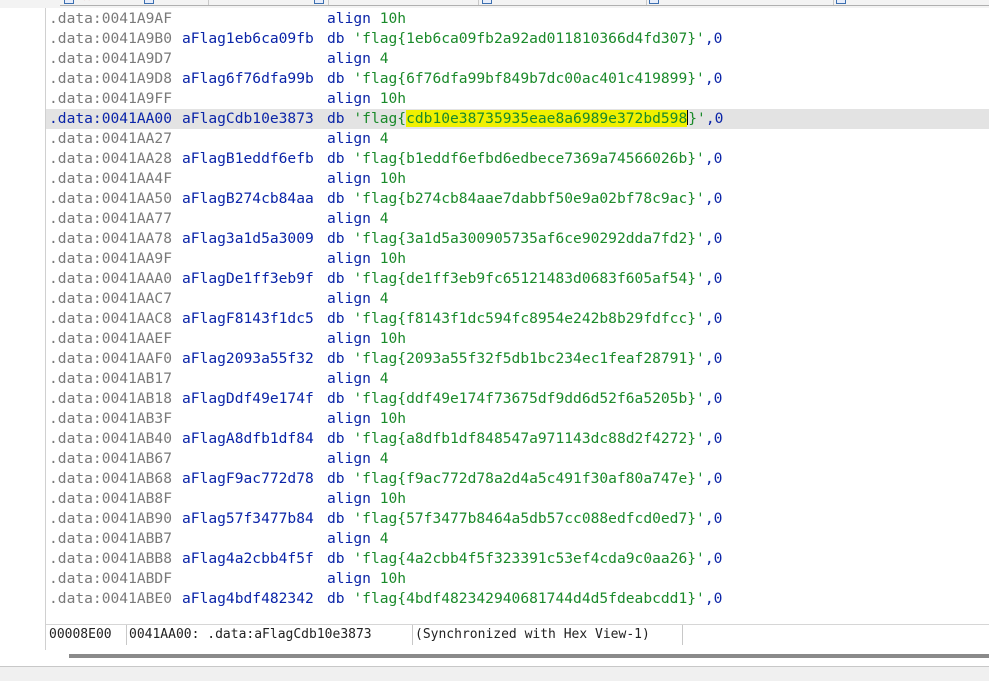 Image resolution: width=989 pixels, height=681 pixels. I want to click on listing-row: .data:0041AB3F align 10h, so click(517, 419).